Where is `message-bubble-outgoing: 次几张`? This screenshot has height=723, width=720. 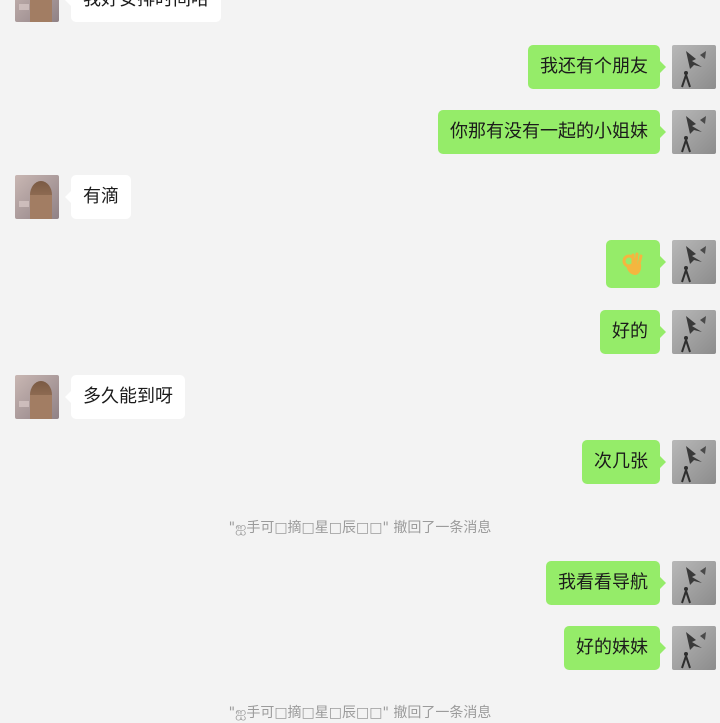 message-bubble-outgoing: 次几张 is located at coordinates (624, 462).